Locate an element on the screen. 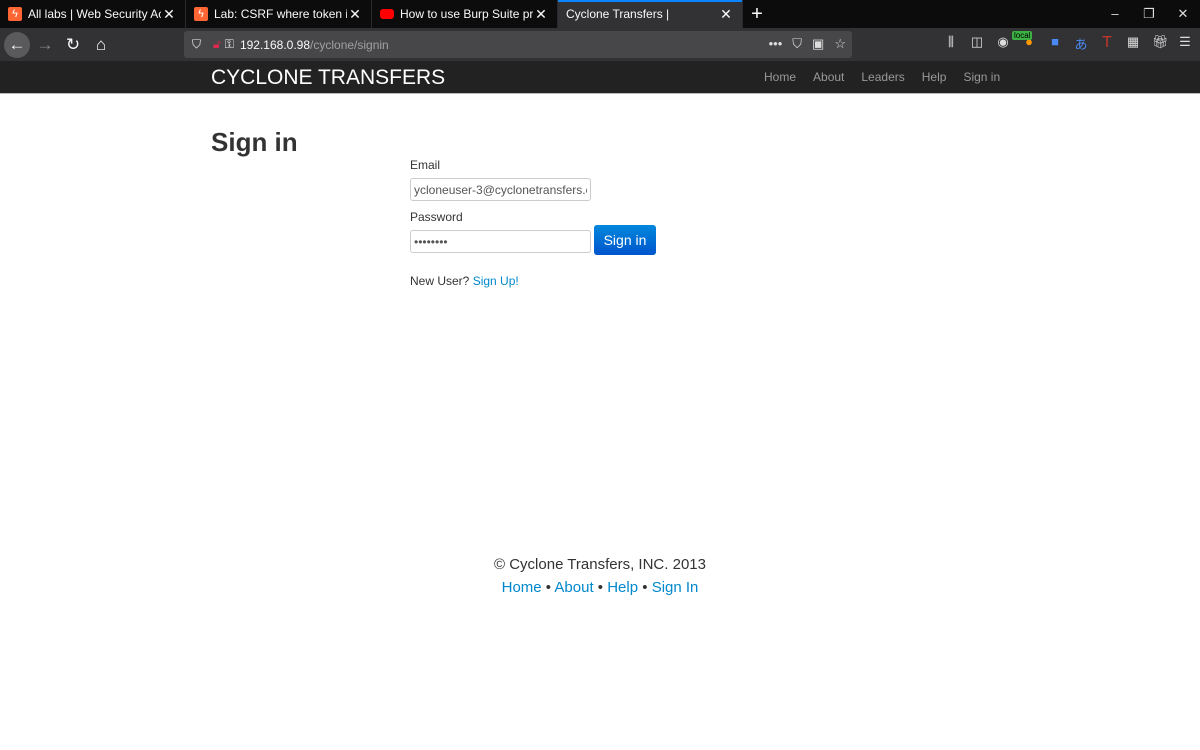 This screenshot has width=1200, height=750. google-translate-icon: ■ is located at coordinates (1055, 43).